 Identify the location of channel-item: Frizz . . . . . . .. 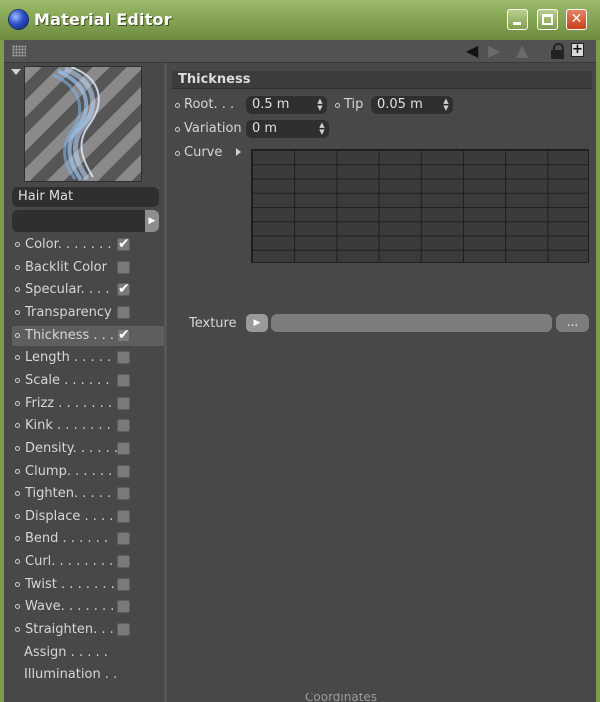
(88, 404).